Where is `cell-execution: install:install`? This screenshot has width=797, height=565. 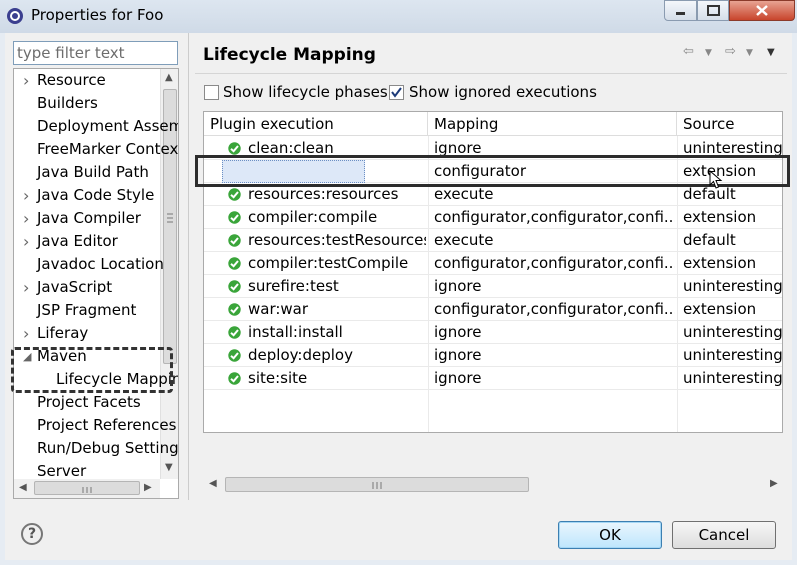
cell-execution: install:install is located at coordinates (295, 332).